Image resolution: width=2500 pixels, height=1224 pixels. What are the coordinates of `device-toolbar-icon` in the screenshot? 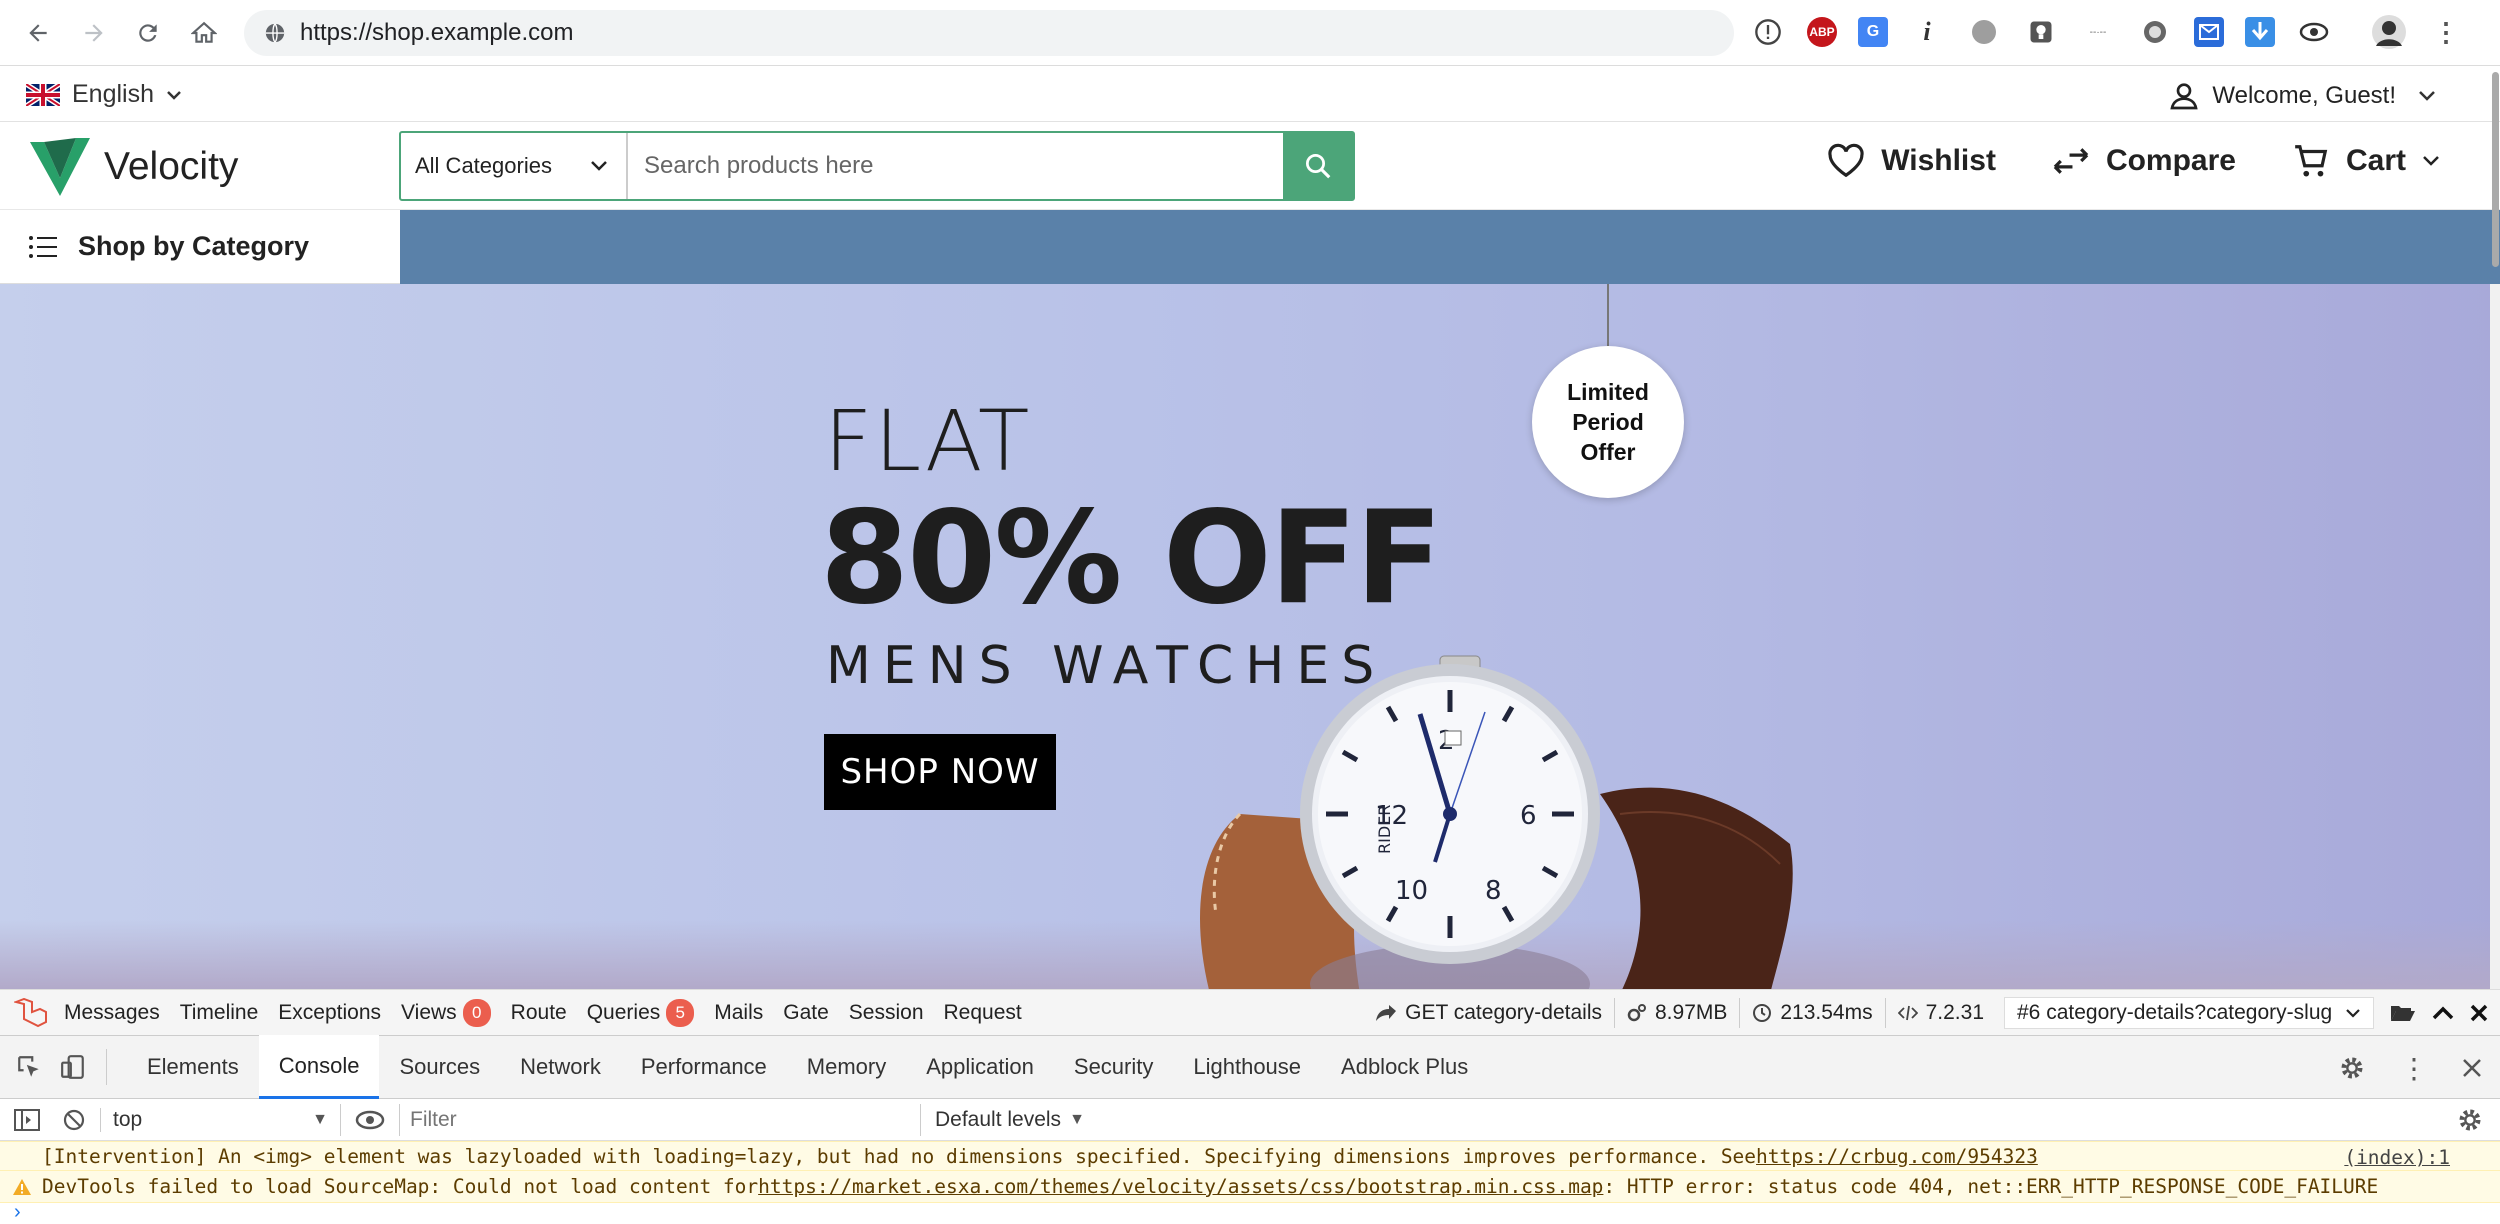 It's located at (80, 1067).